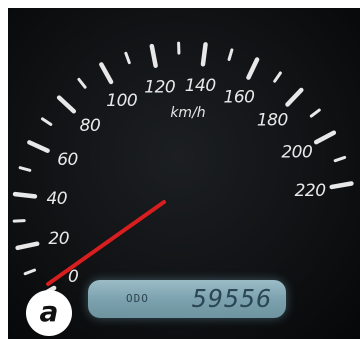  Describe the element at coordinates (187, 113) in the screenshot. I see `speed-unit-label: km/h` at that location.